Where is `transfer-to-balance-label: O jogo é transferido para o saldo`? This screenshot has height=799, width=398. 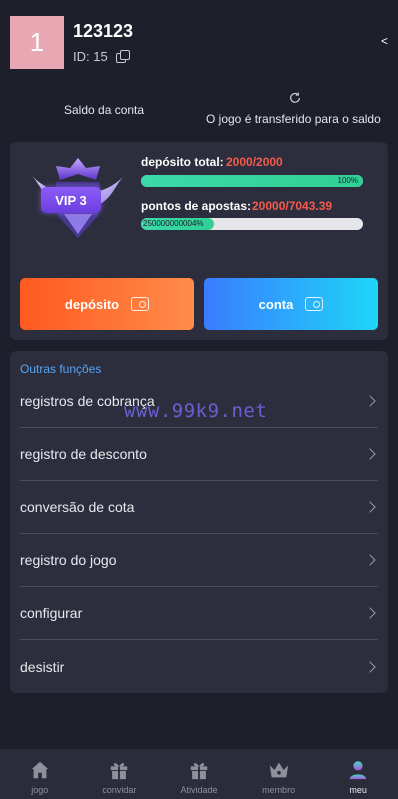
transfer-to-balance-label: O jogo é transferido para o saldo is located at coordinates (293, 119).